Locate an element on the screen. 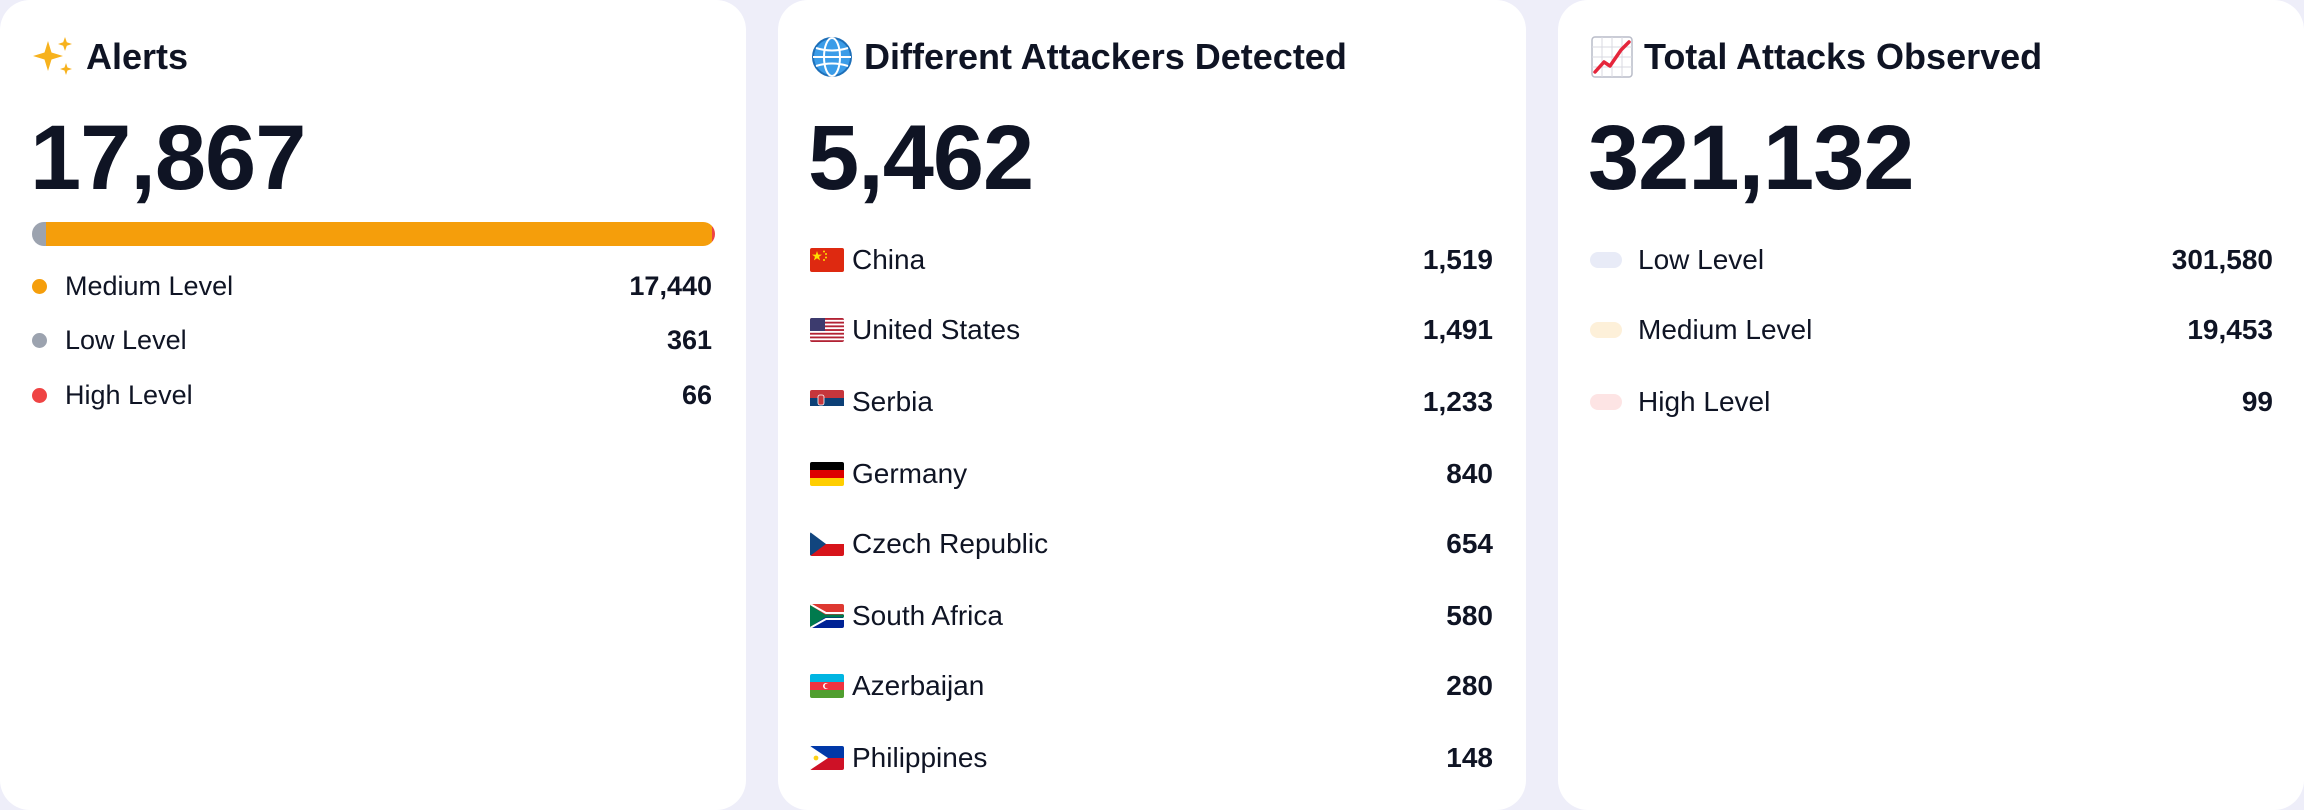 This screenshot has height=810, width=2304. alerts-row-label: Low Level is located at coordinates (126, 339).